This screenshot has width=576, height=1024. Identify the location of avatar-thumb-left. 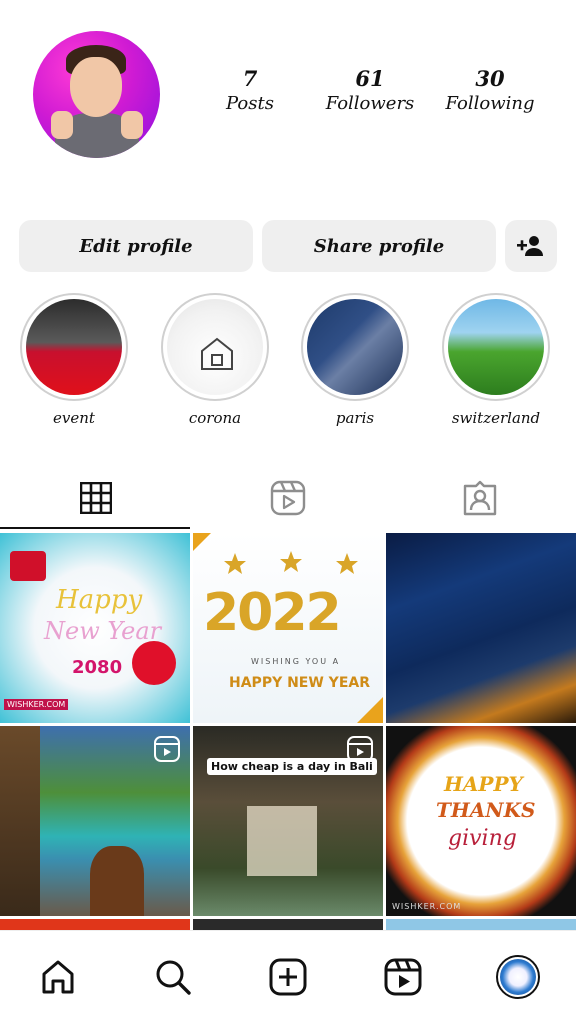
(62, 125).